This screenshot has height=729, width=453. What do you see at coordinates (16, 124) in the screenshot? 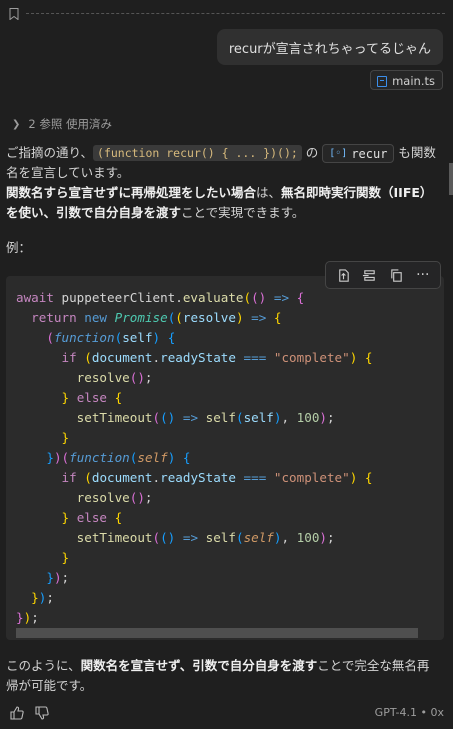
I see `chevron-right-icon: ❯` at bounding box center [16, 124].